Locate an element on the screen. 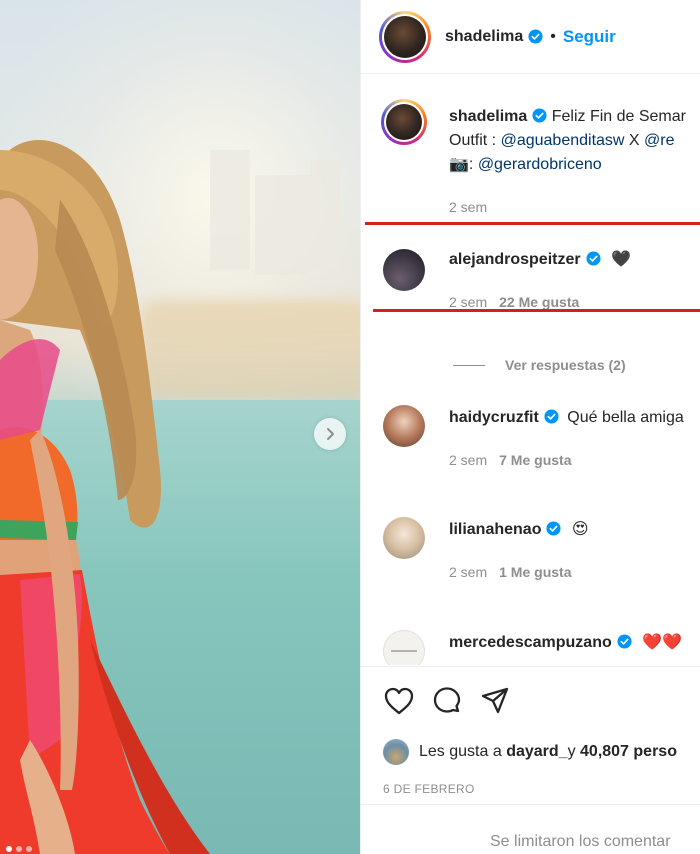 This screenshot has height=854, width=700. caption-text: Feliz Fin de Semar is located at coordinates (618, 116).